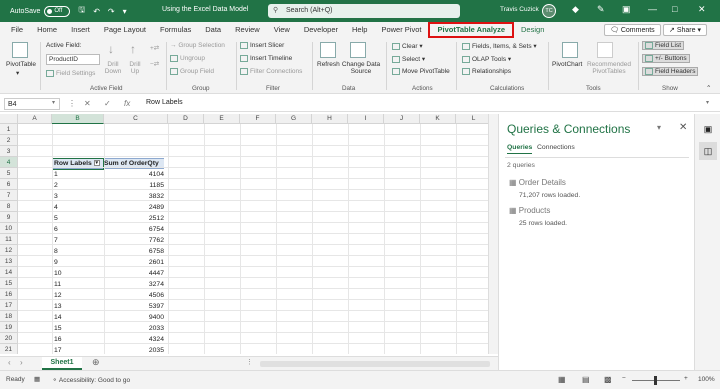 This screenshot has width=720, height=389. I want to click on pivot-value: 1185, so click(134, 185).